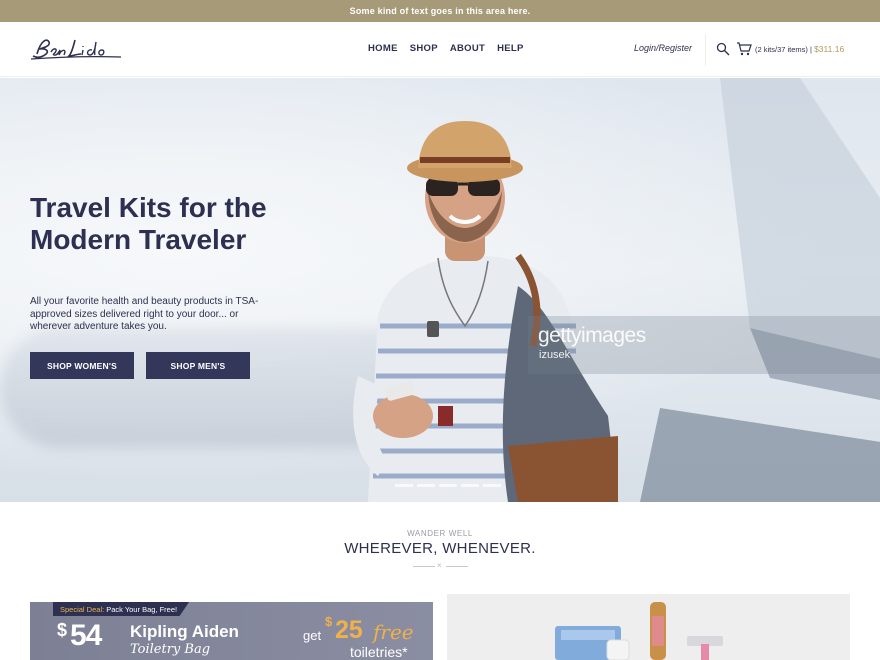 This screenshot has height=660, width=880. Describe the element at coordinates (555, 355) in the screenshot. I see `watermark-credit: izusek` at that location.